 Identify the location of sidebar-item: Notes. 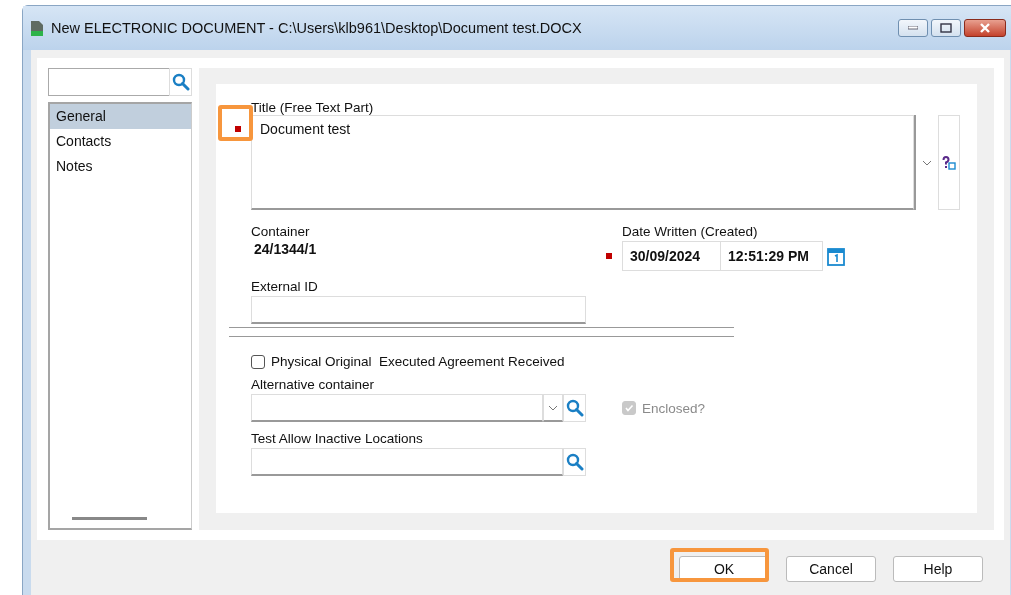
(120, 166).